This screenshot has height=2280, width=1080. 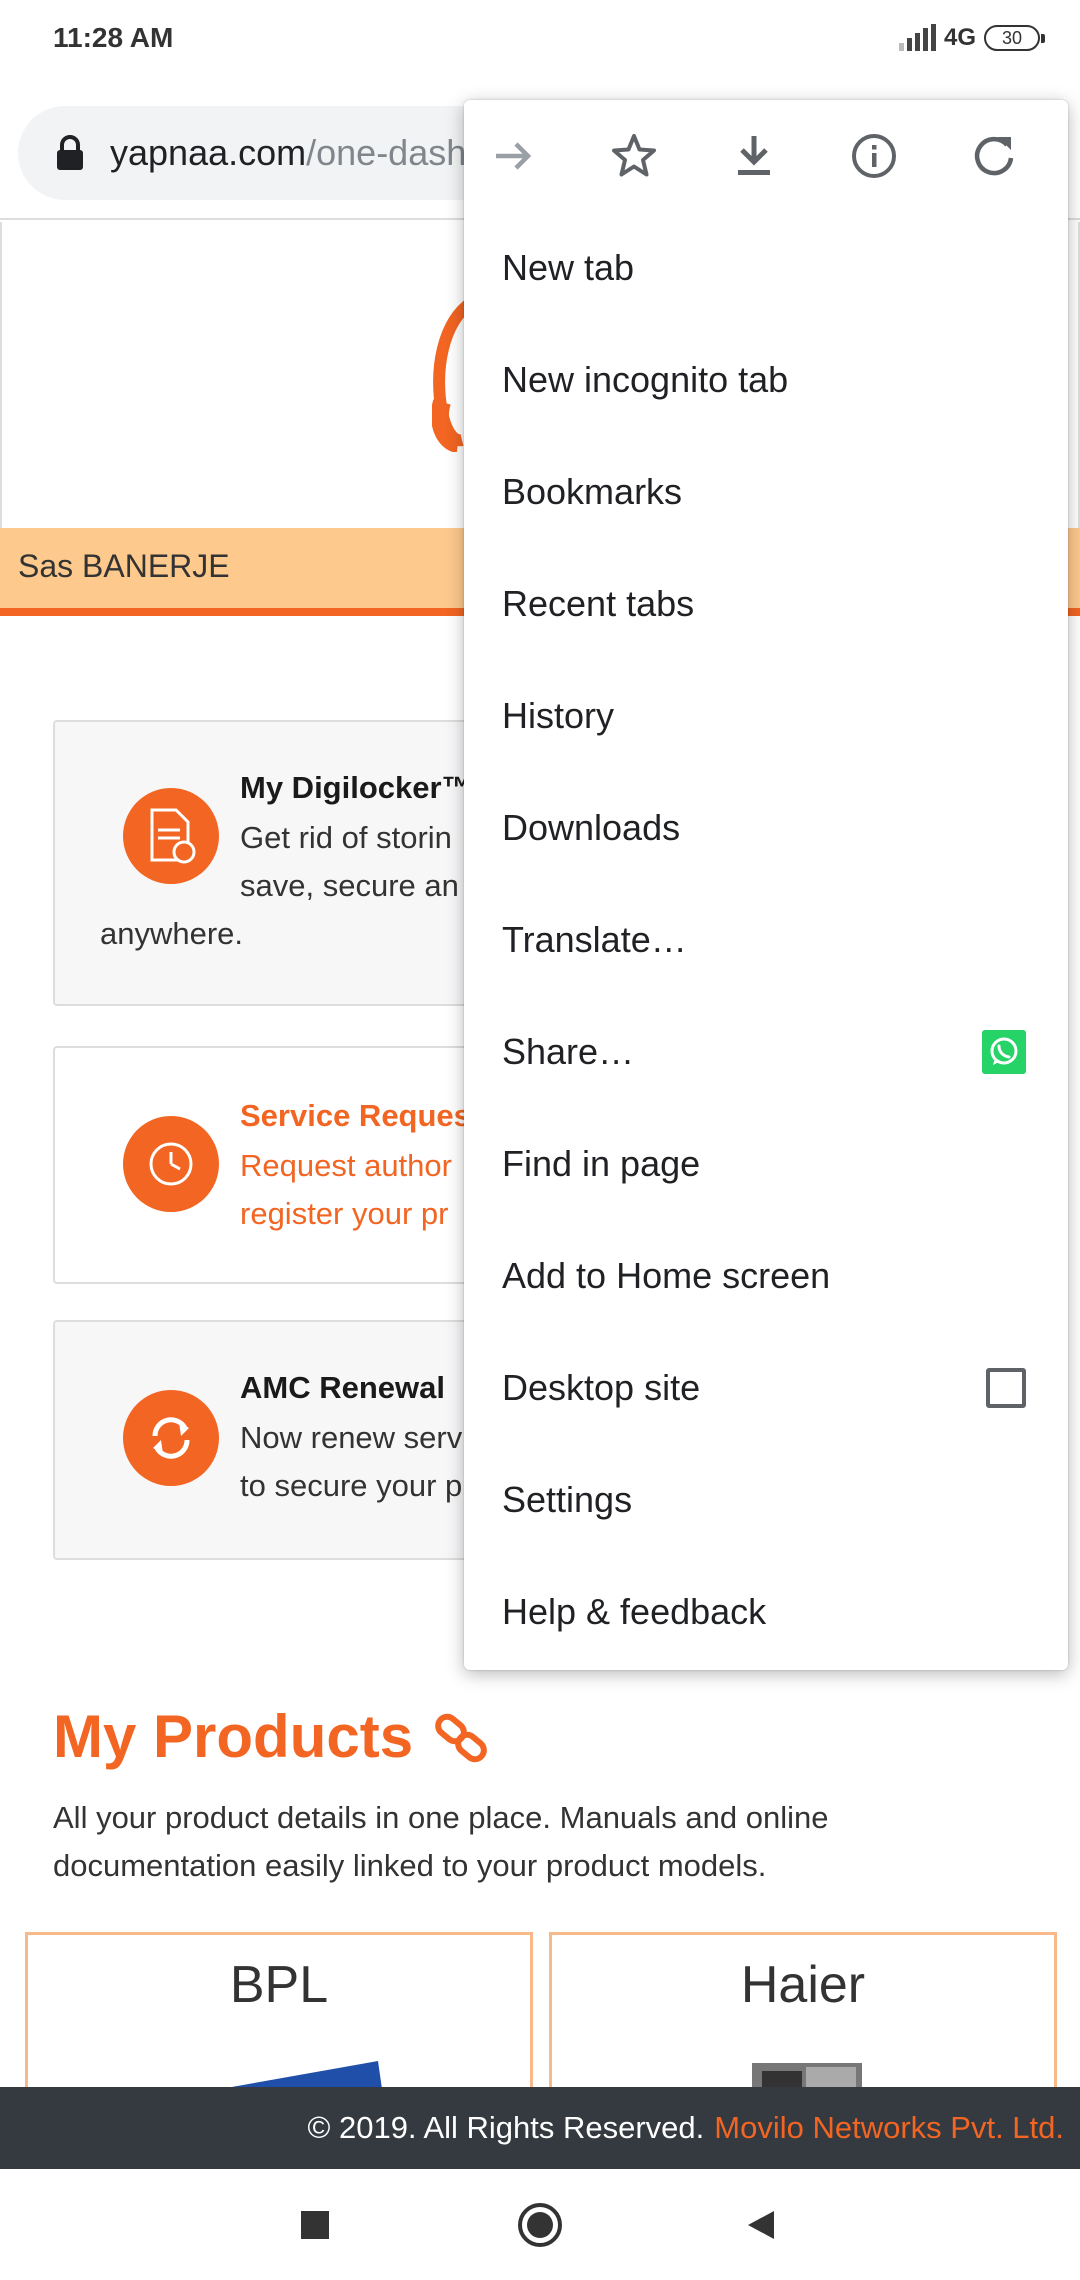 What do you see at coordinates (540, 42) in the screenshot?
I see `status-bar: 11:28 AM 4G 30` at bounding box center [540, 42].